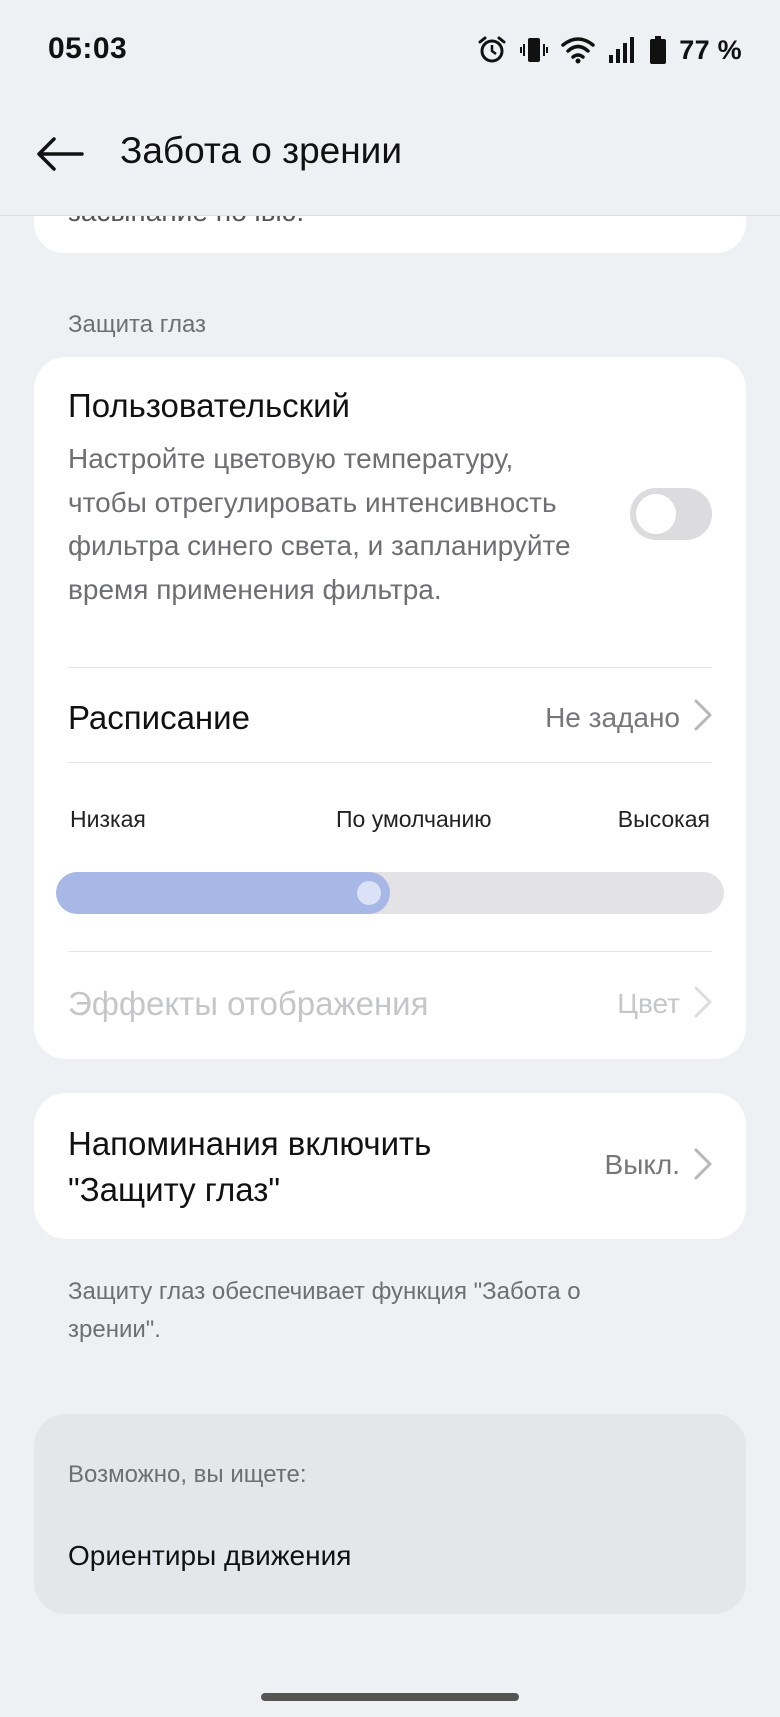 The height and width of the screenshot is (1717, 780). What do you see at coordinates (223, 893) in the screenshot?
I see `slider-fill` at bounding box center [223, 893].